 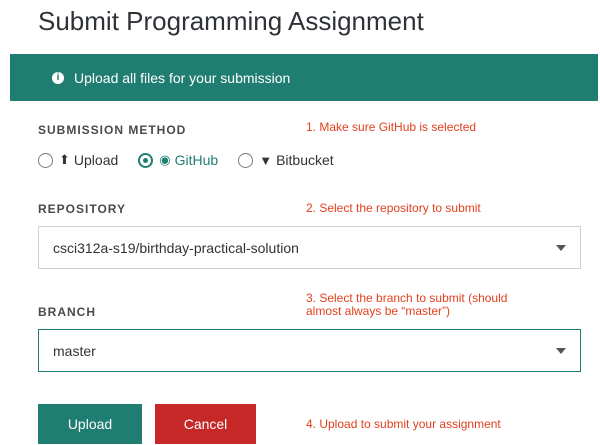 What do you see at coordinates (82, 209) in the screenshot?
I see `repository-label: REPOSITORY` at bounding box center [82, 209].